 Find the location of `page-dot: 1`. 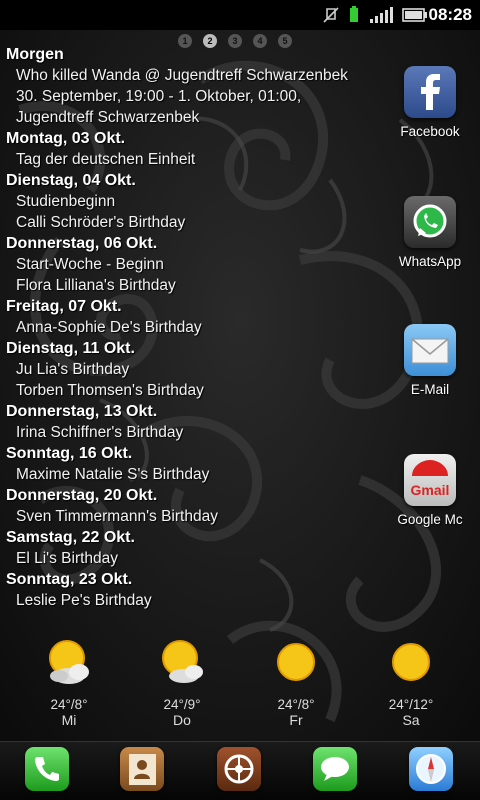

page-dot: 1 is located at coordinates (185, 41).